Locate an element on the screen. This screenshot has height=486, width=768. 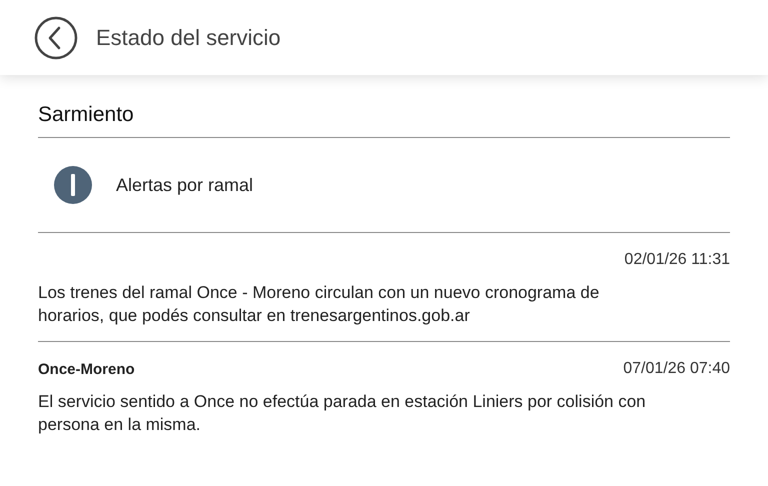
info-icon is located at coordinates (73, 185).